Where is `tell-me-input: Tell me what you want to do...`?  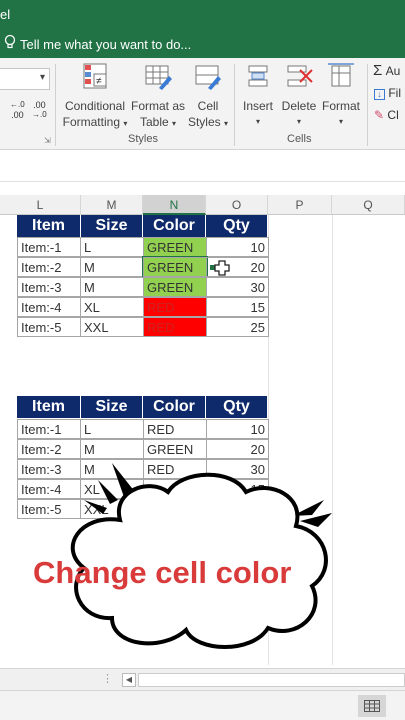 tell-me-input: Tell me what you want to do... is located at coordinates (105, 44).